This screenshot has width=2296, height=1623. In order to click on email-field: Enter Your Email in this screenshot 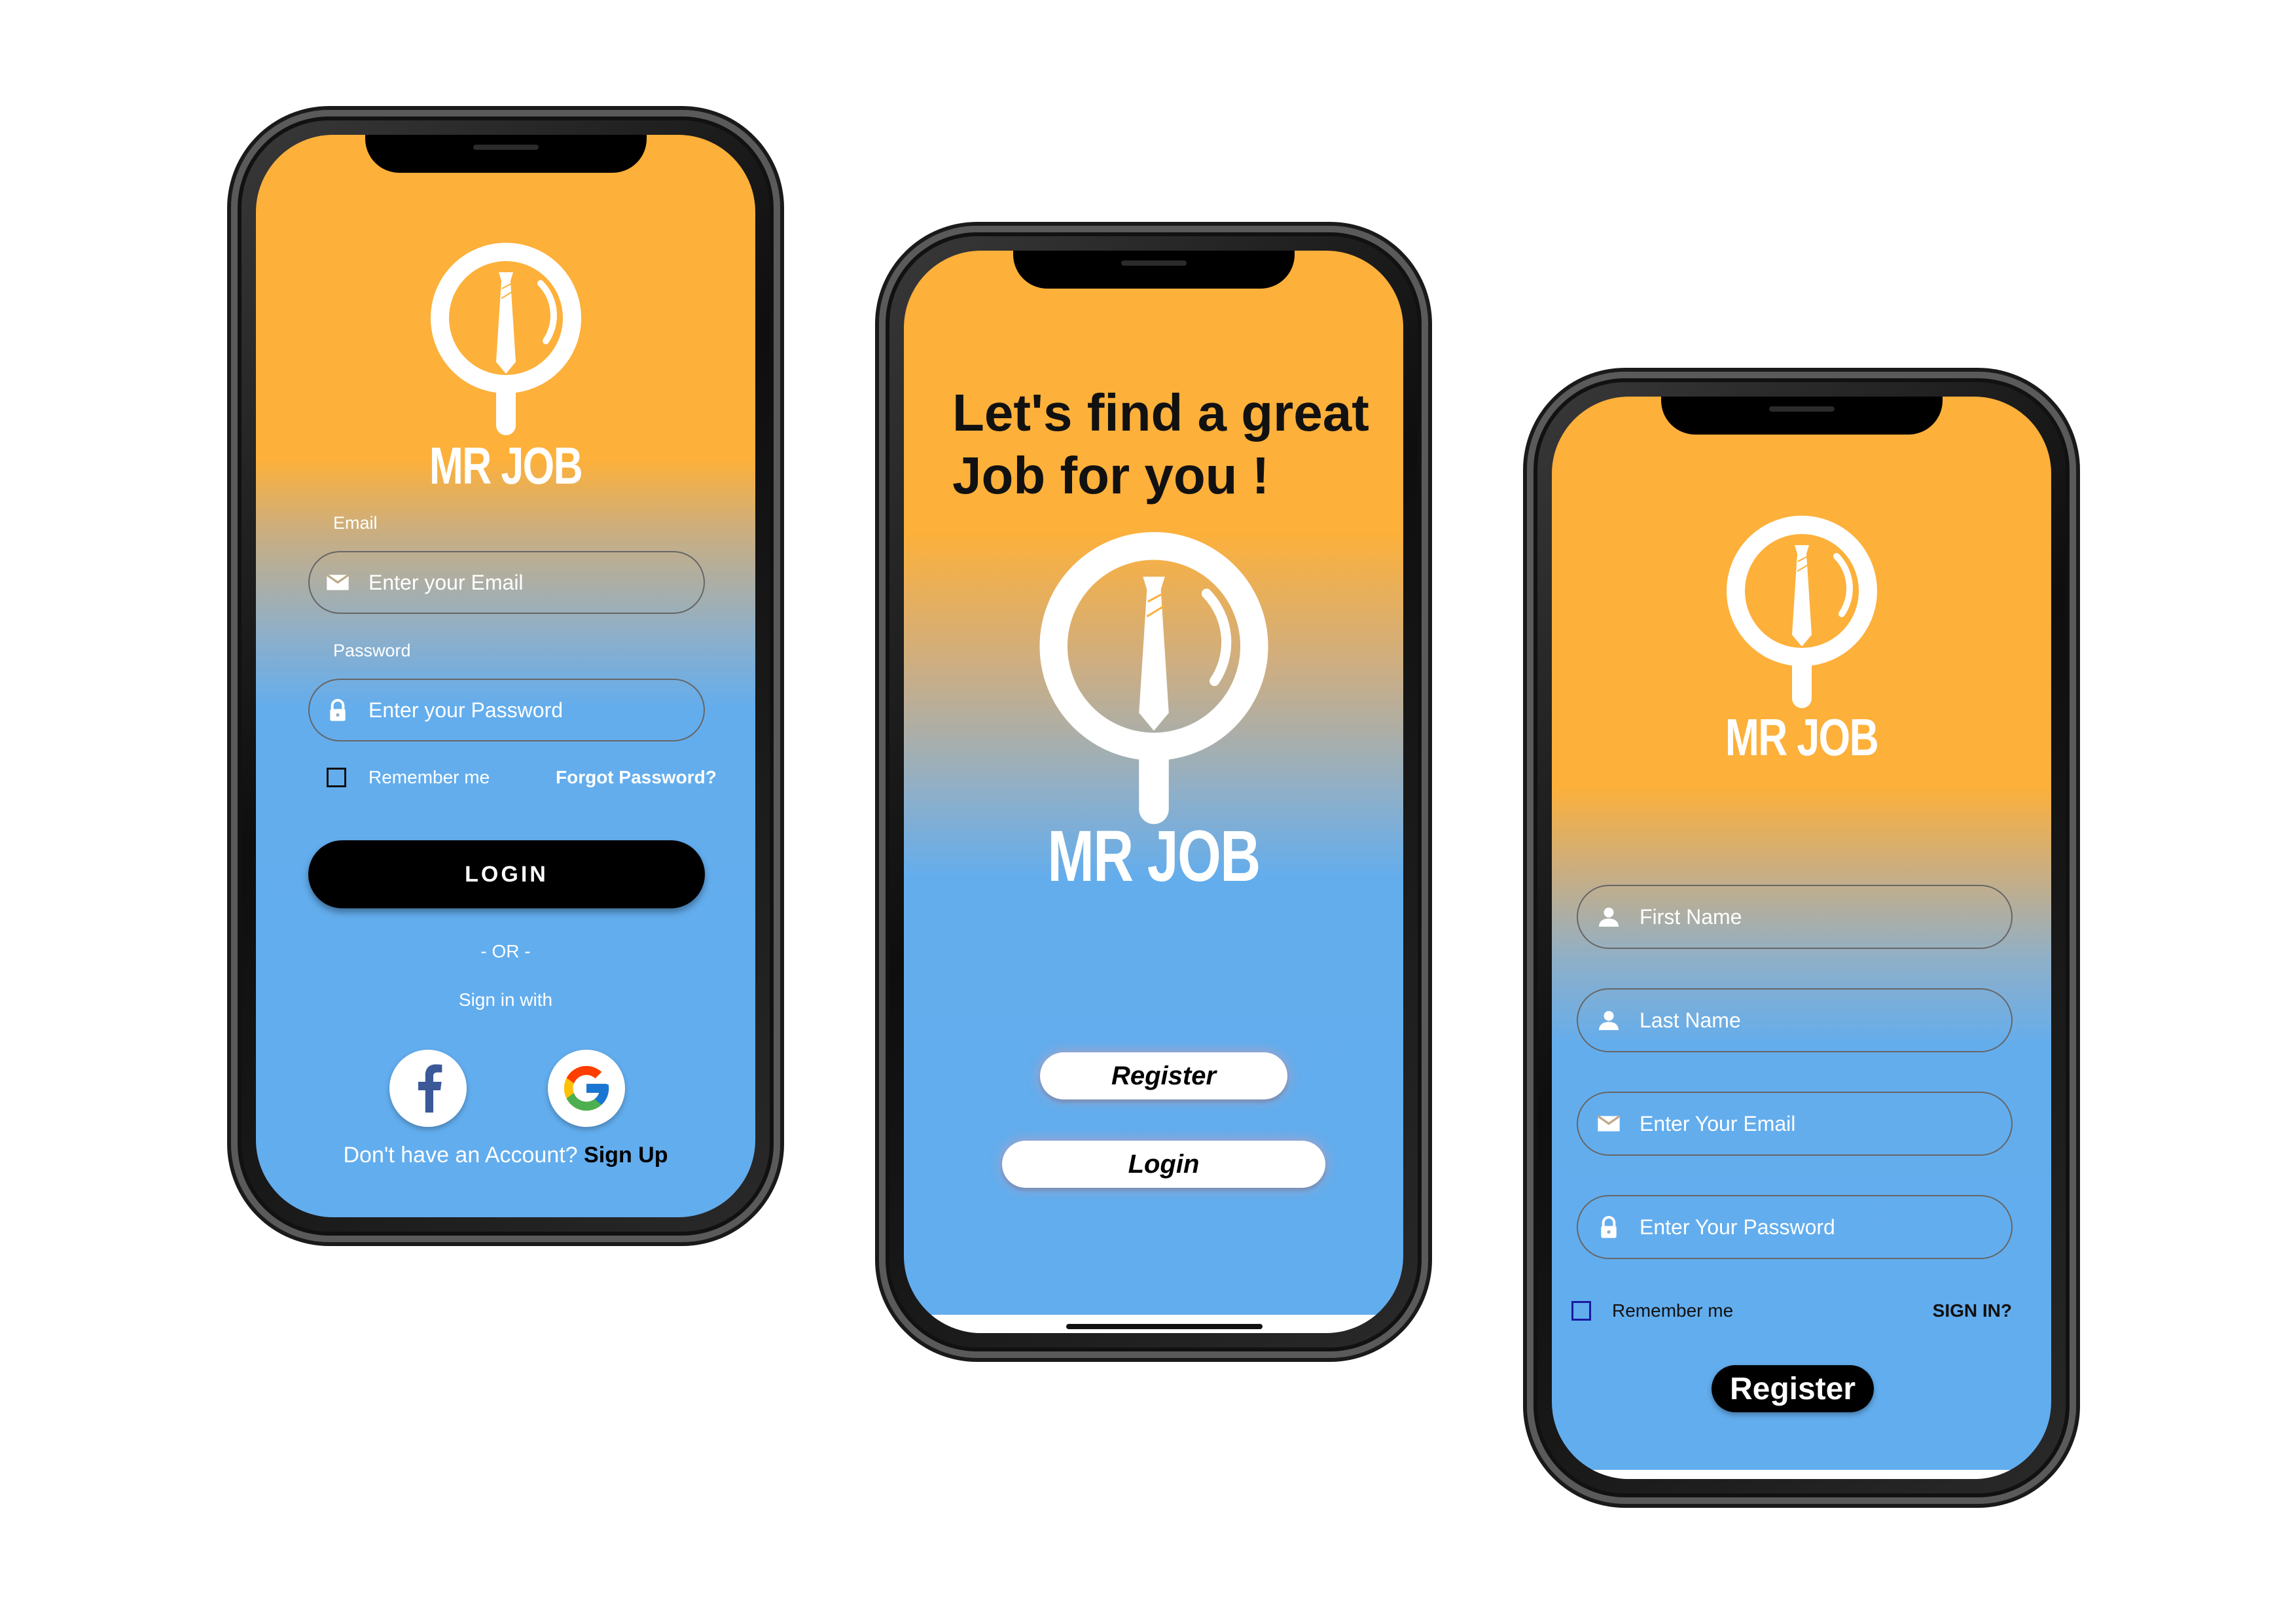, I will do `click(1795, 1124)`.